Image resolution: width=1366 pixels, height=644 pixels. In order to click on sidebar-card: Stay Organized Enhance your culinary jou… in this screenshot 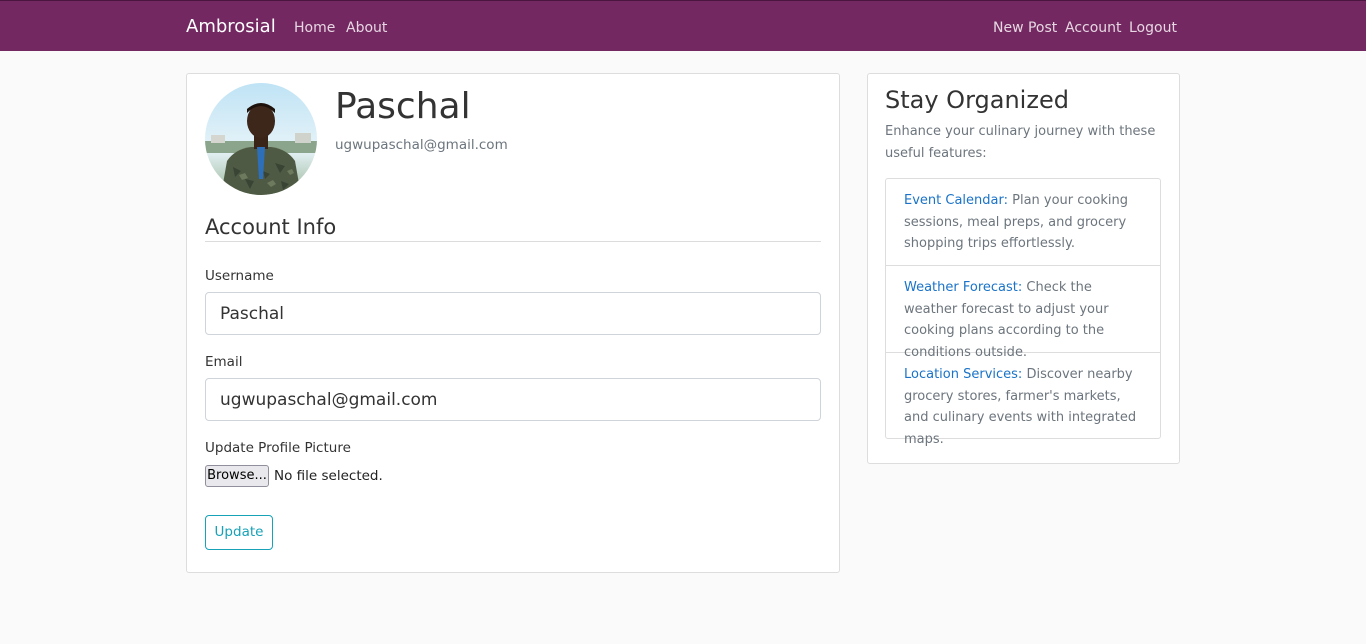, I will do `click(1023, 268)`.